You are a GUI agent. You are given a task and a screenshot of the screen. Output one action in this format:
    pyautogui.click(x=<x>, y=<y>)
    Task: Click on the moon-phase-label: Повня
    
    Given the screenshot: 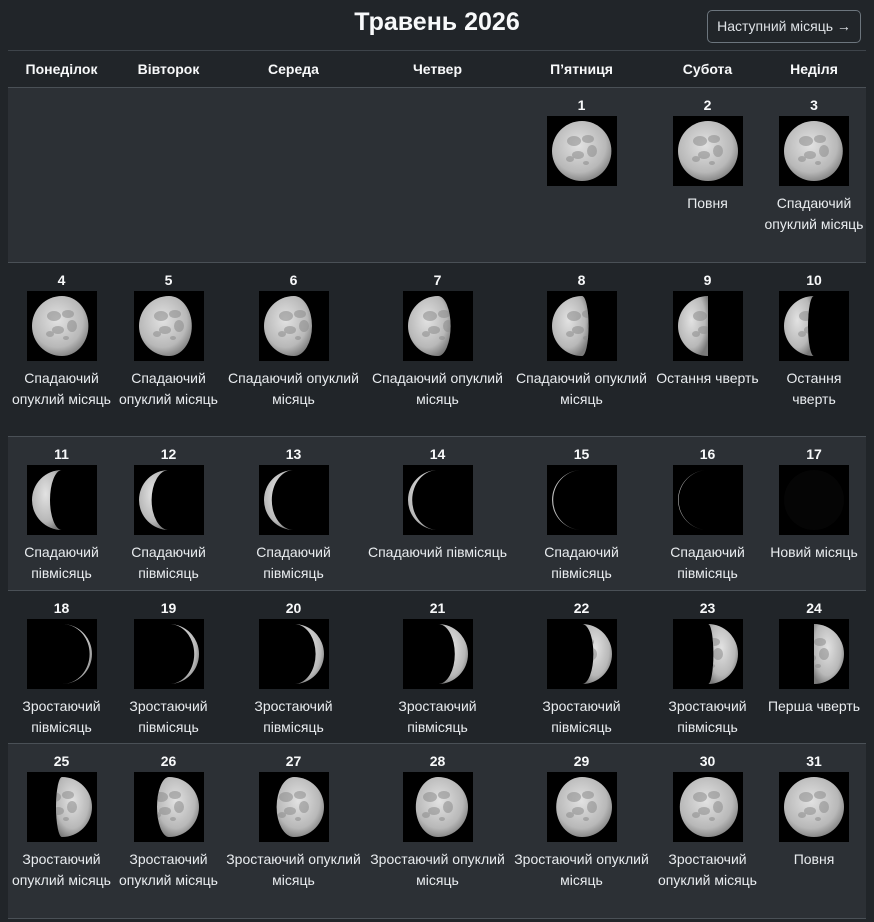 What is the action you would take?
    pyautogui.click(x=707, y=203)
    